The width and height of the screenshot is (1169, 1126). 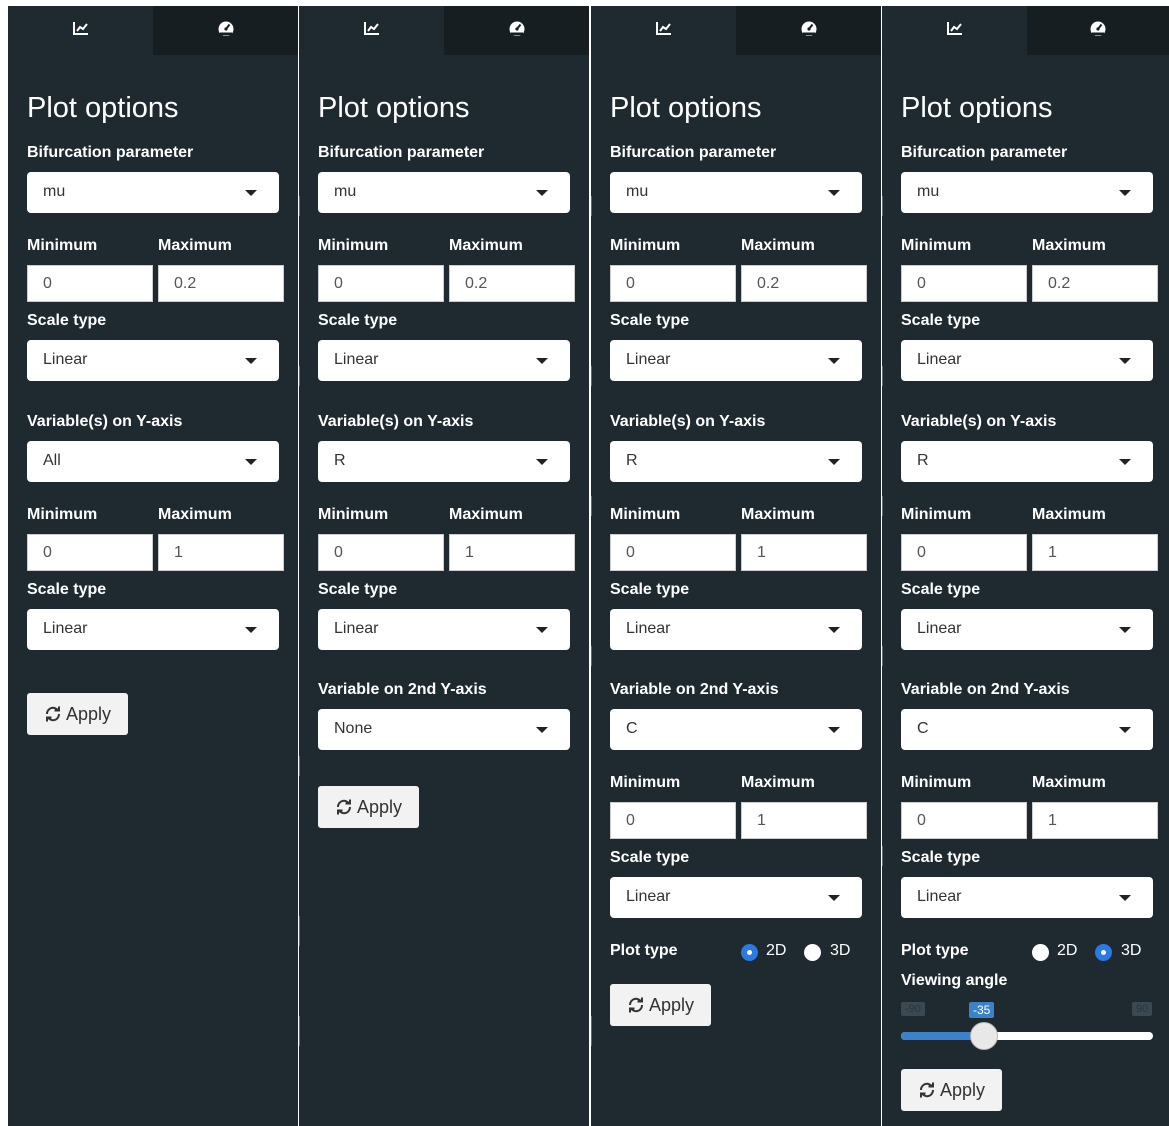 What do you see at coordinates (402, 689) in the screenshot?
I see `y2var-label: Variable on 2nd Y-axis` at bounding box center [402, 689].